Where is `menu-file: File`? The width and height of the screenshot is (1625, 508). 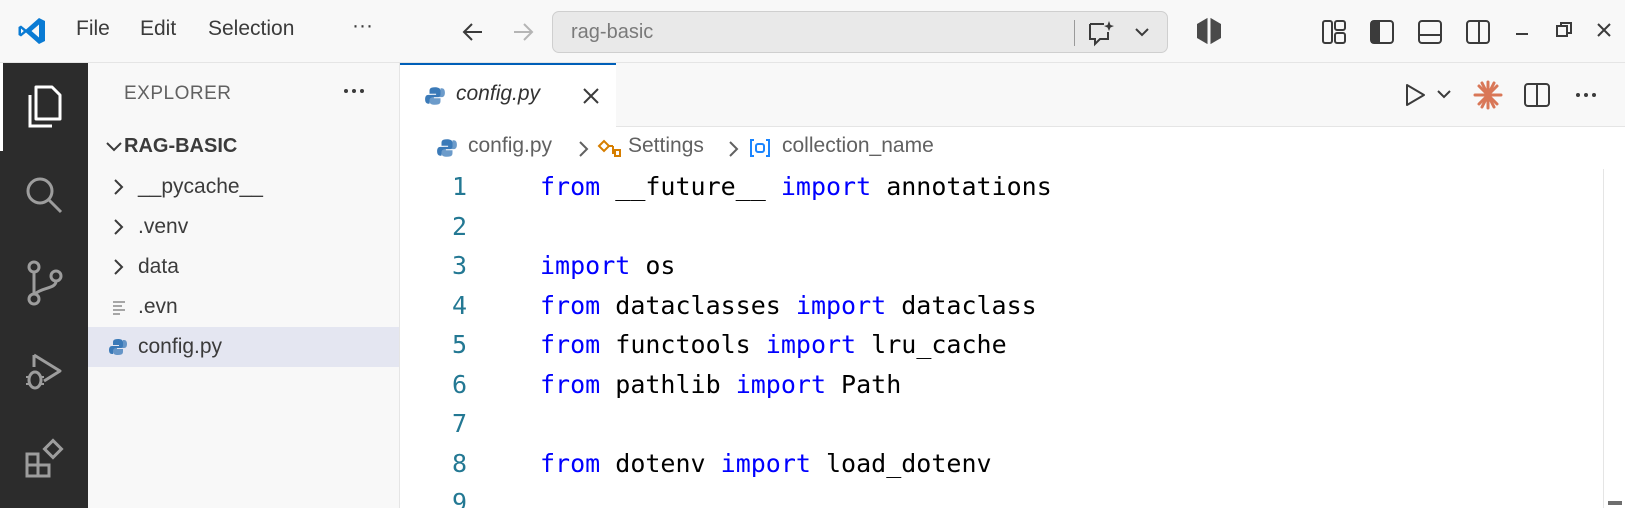
menu-file: File is located at coordinates (93, 29).